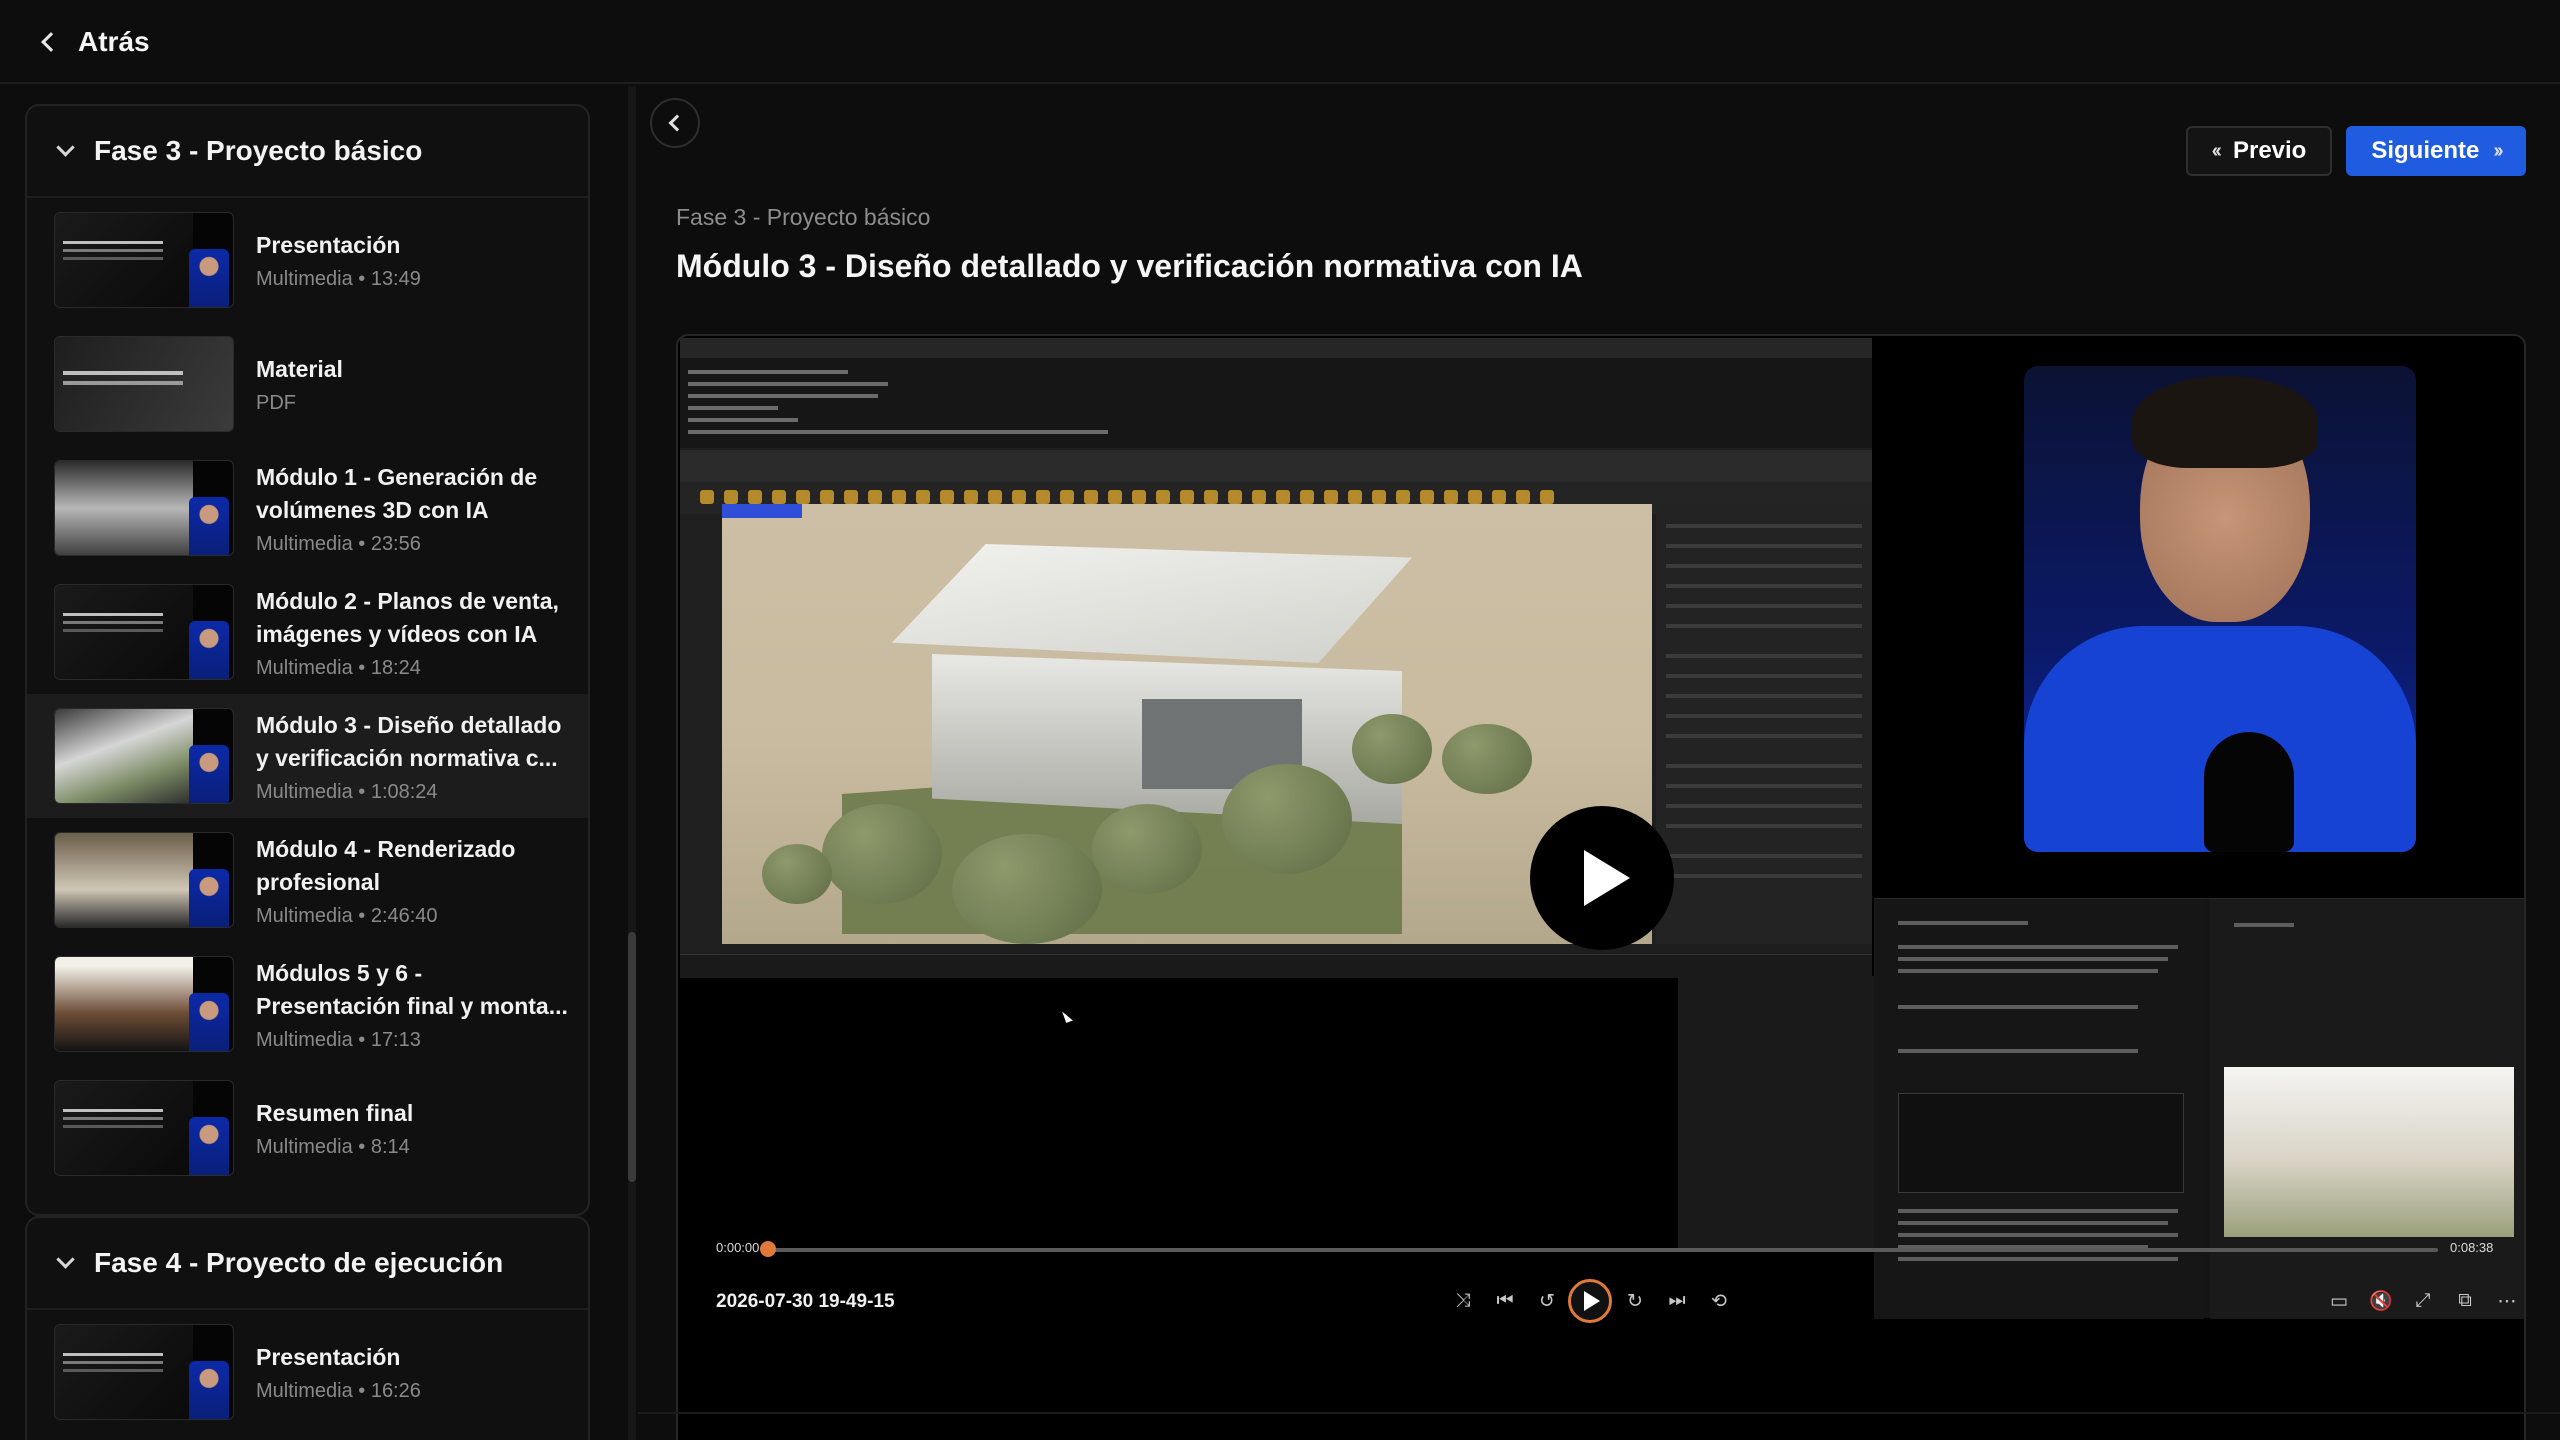  What do you see at coordinates (338, 1391) in the screenshot?
I see `lesson-meta: Multimedia • 16:26` at bounding box center [338, 1391].